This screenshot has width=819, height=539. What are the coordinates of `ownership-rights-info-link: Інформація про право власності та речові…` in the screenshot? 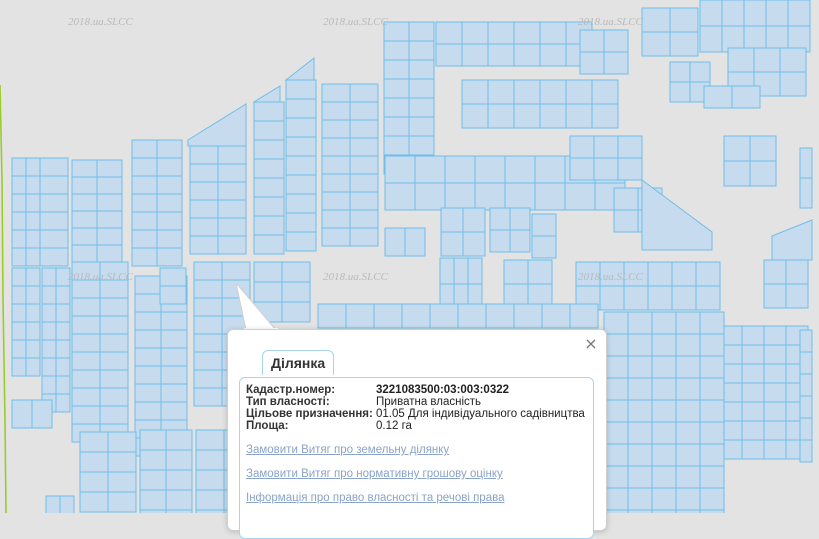 It's located at (375, 498).